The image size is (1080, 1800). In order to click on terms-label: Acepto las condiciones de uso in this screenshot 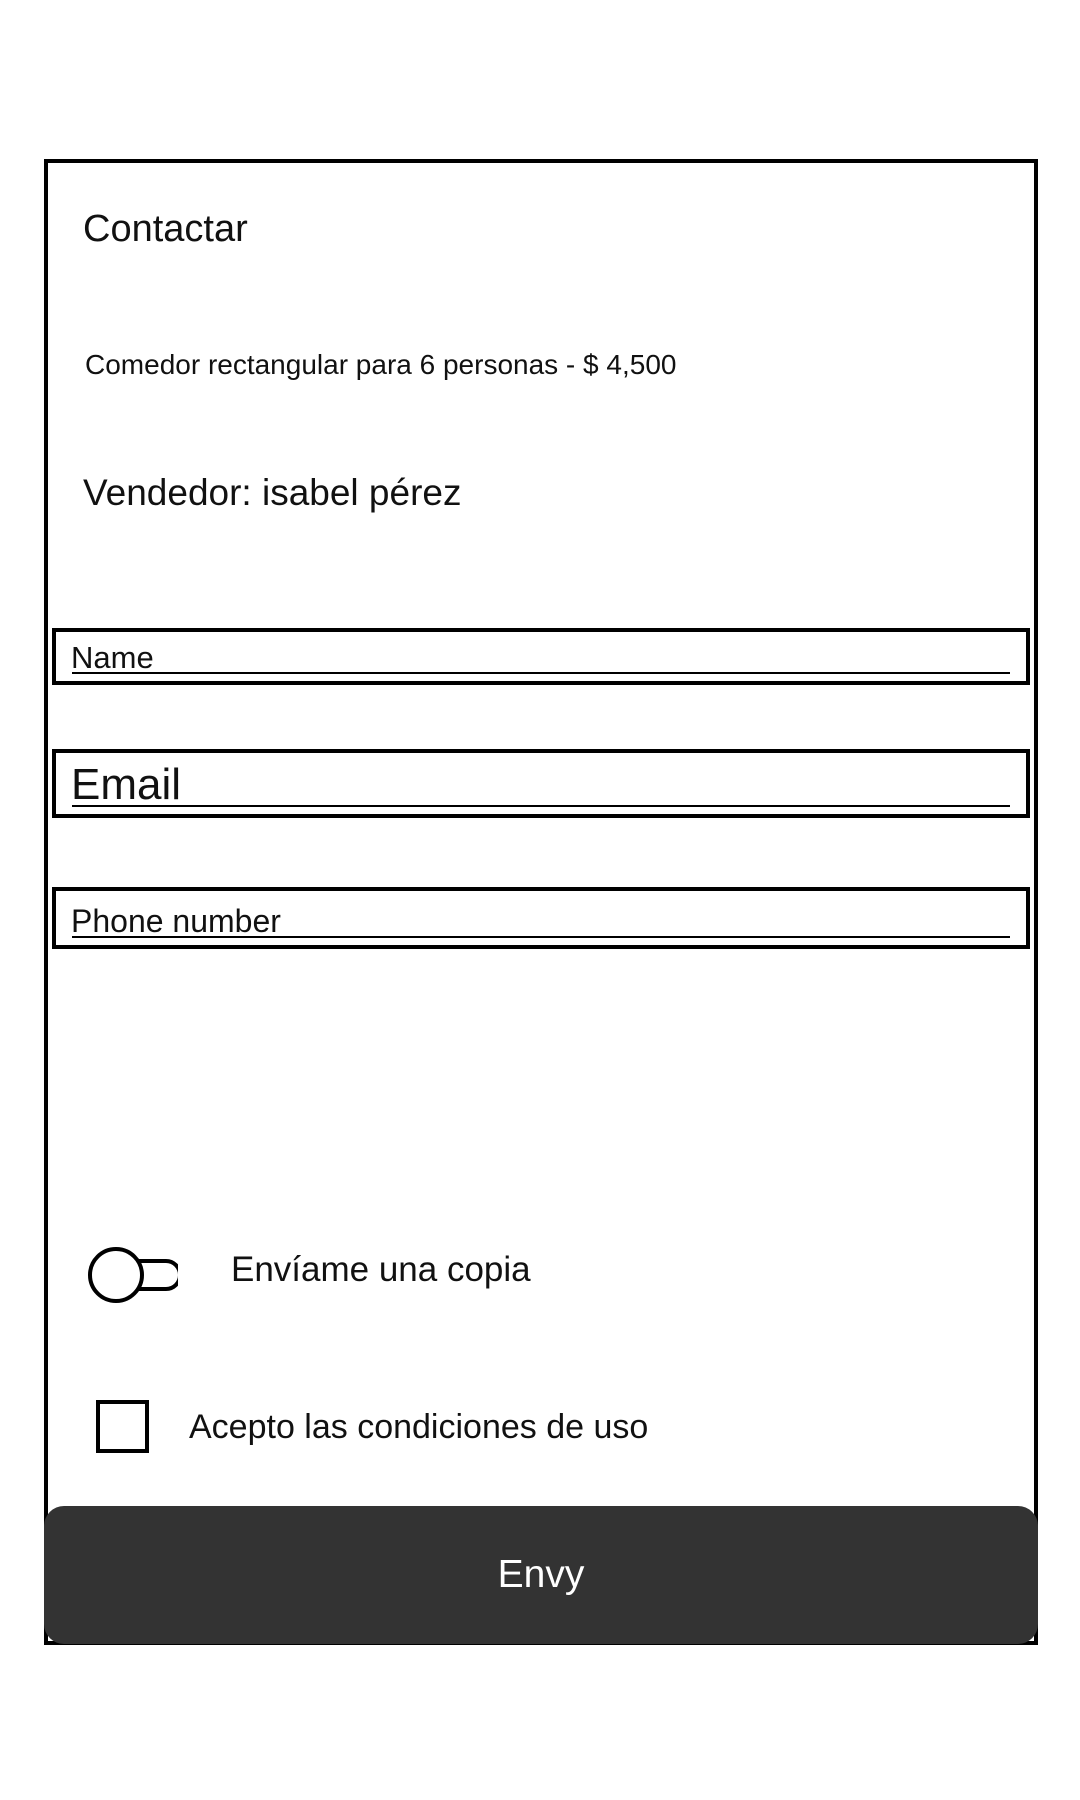, I will do `click(419, 1427)`.